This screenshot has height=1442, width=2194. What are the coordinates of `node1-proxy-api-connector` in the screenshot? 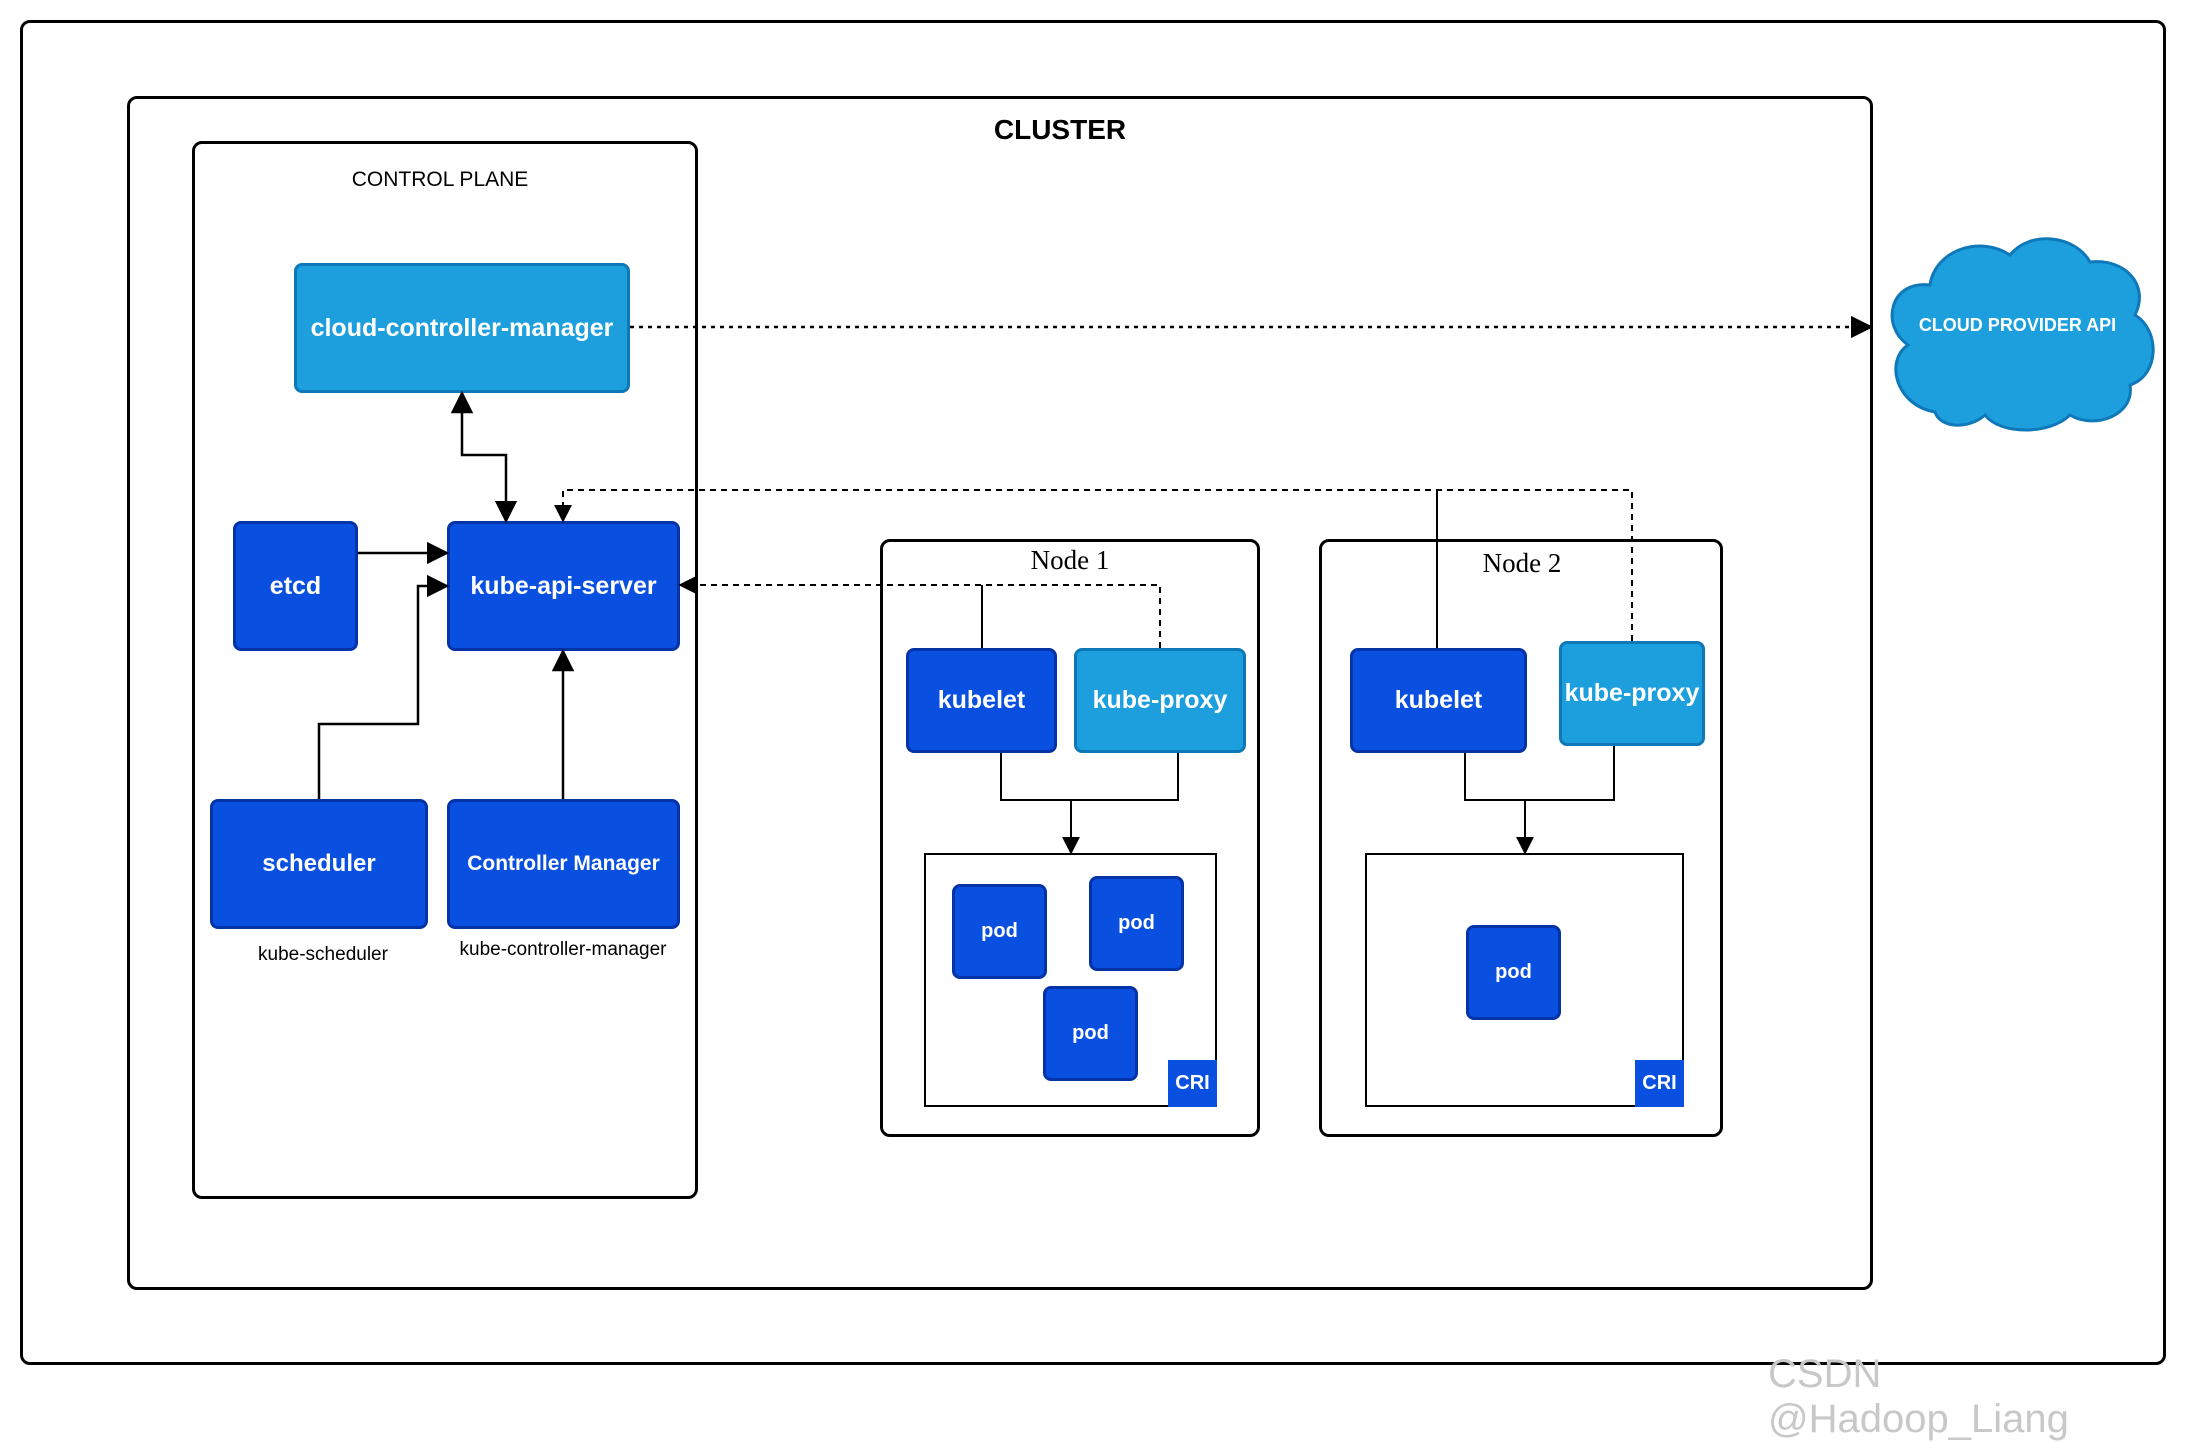 It's located at (919, 612).